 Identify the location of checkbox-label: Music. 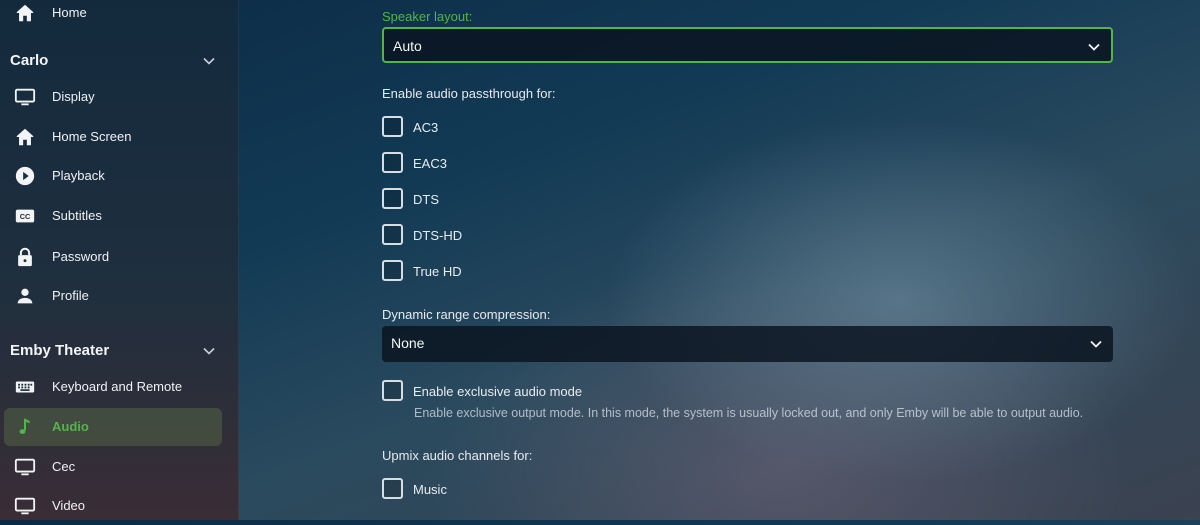
(430, 489).